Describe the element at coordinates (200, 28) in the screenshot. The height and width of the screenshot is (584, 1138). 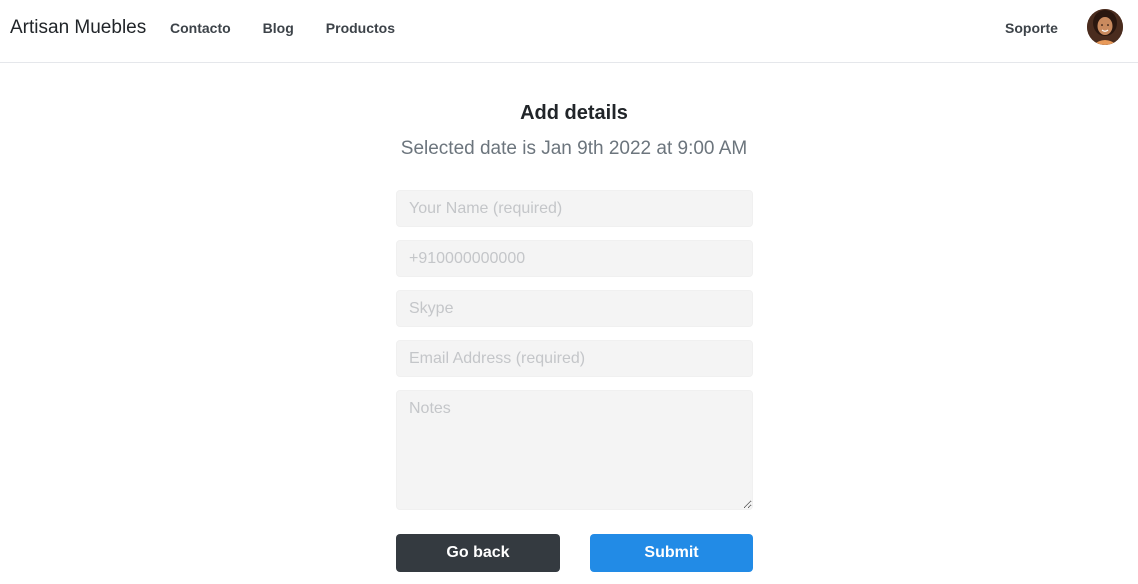
I see `nav-link-contacto: Contacto` at that location.